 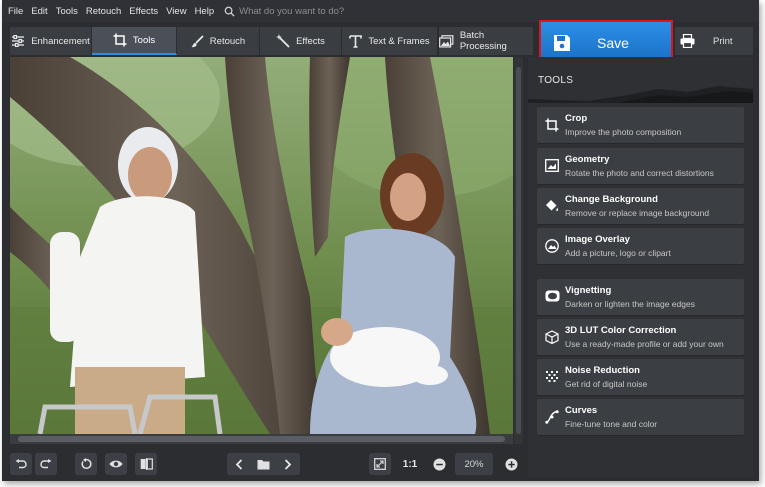 I want to click on vignette-icon, so click(x=552, y=296).